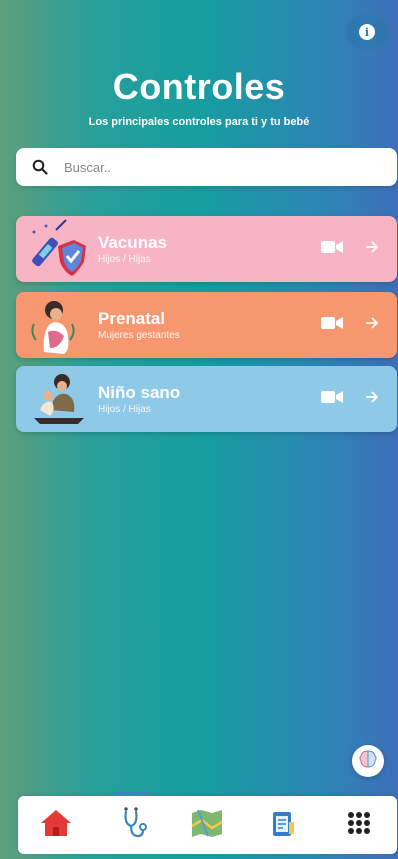  What do you see at coordinates (59, 399) in the screenshot?
I see `mother-child-illustration` at bounding box center [59, 399].